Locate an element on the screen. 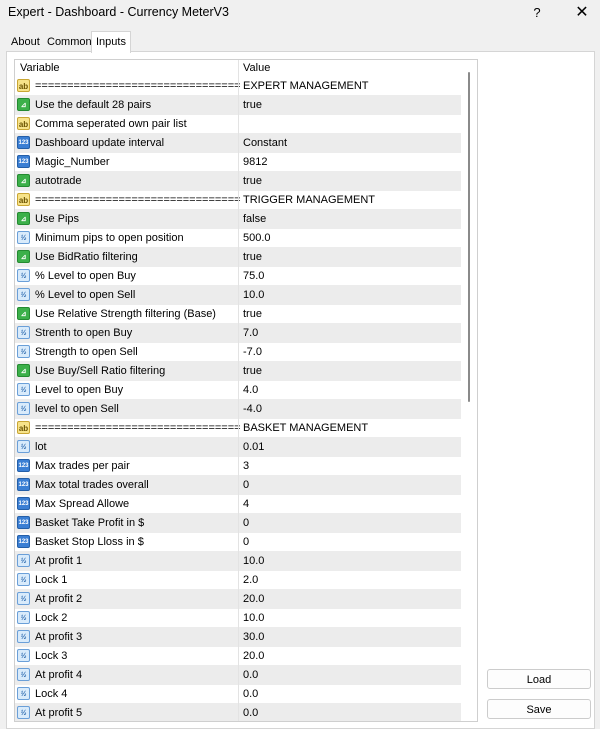 This screenshot has height=729, width=600. variable-value: 4.0 is located at coordinates (250, 390).